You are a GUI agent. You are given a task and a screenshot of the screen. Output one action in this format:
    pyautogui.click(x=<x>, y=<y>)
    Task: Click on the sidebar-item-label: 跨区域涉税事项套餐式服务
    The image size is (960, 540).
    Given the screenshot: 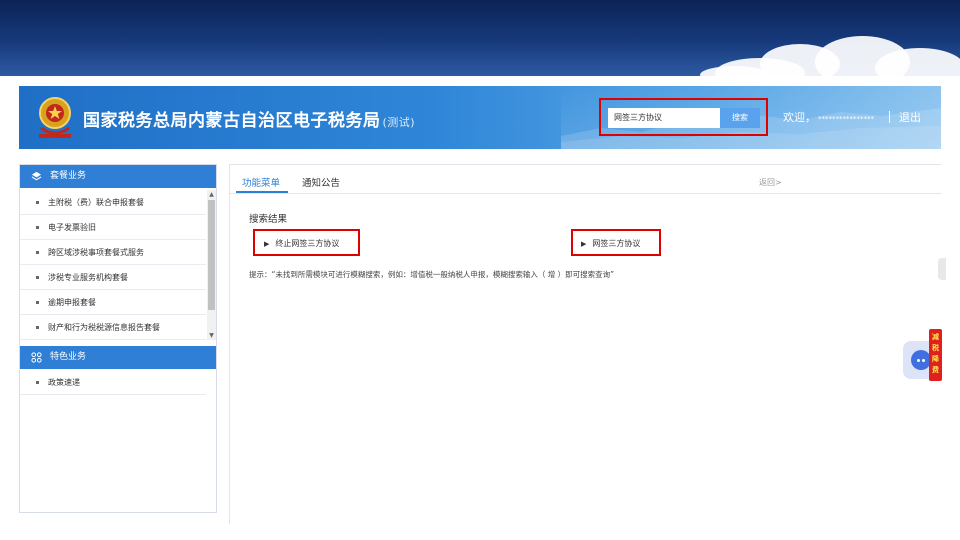 What is the action you would take?
    pyautogui.click(x=96, y=252)
    